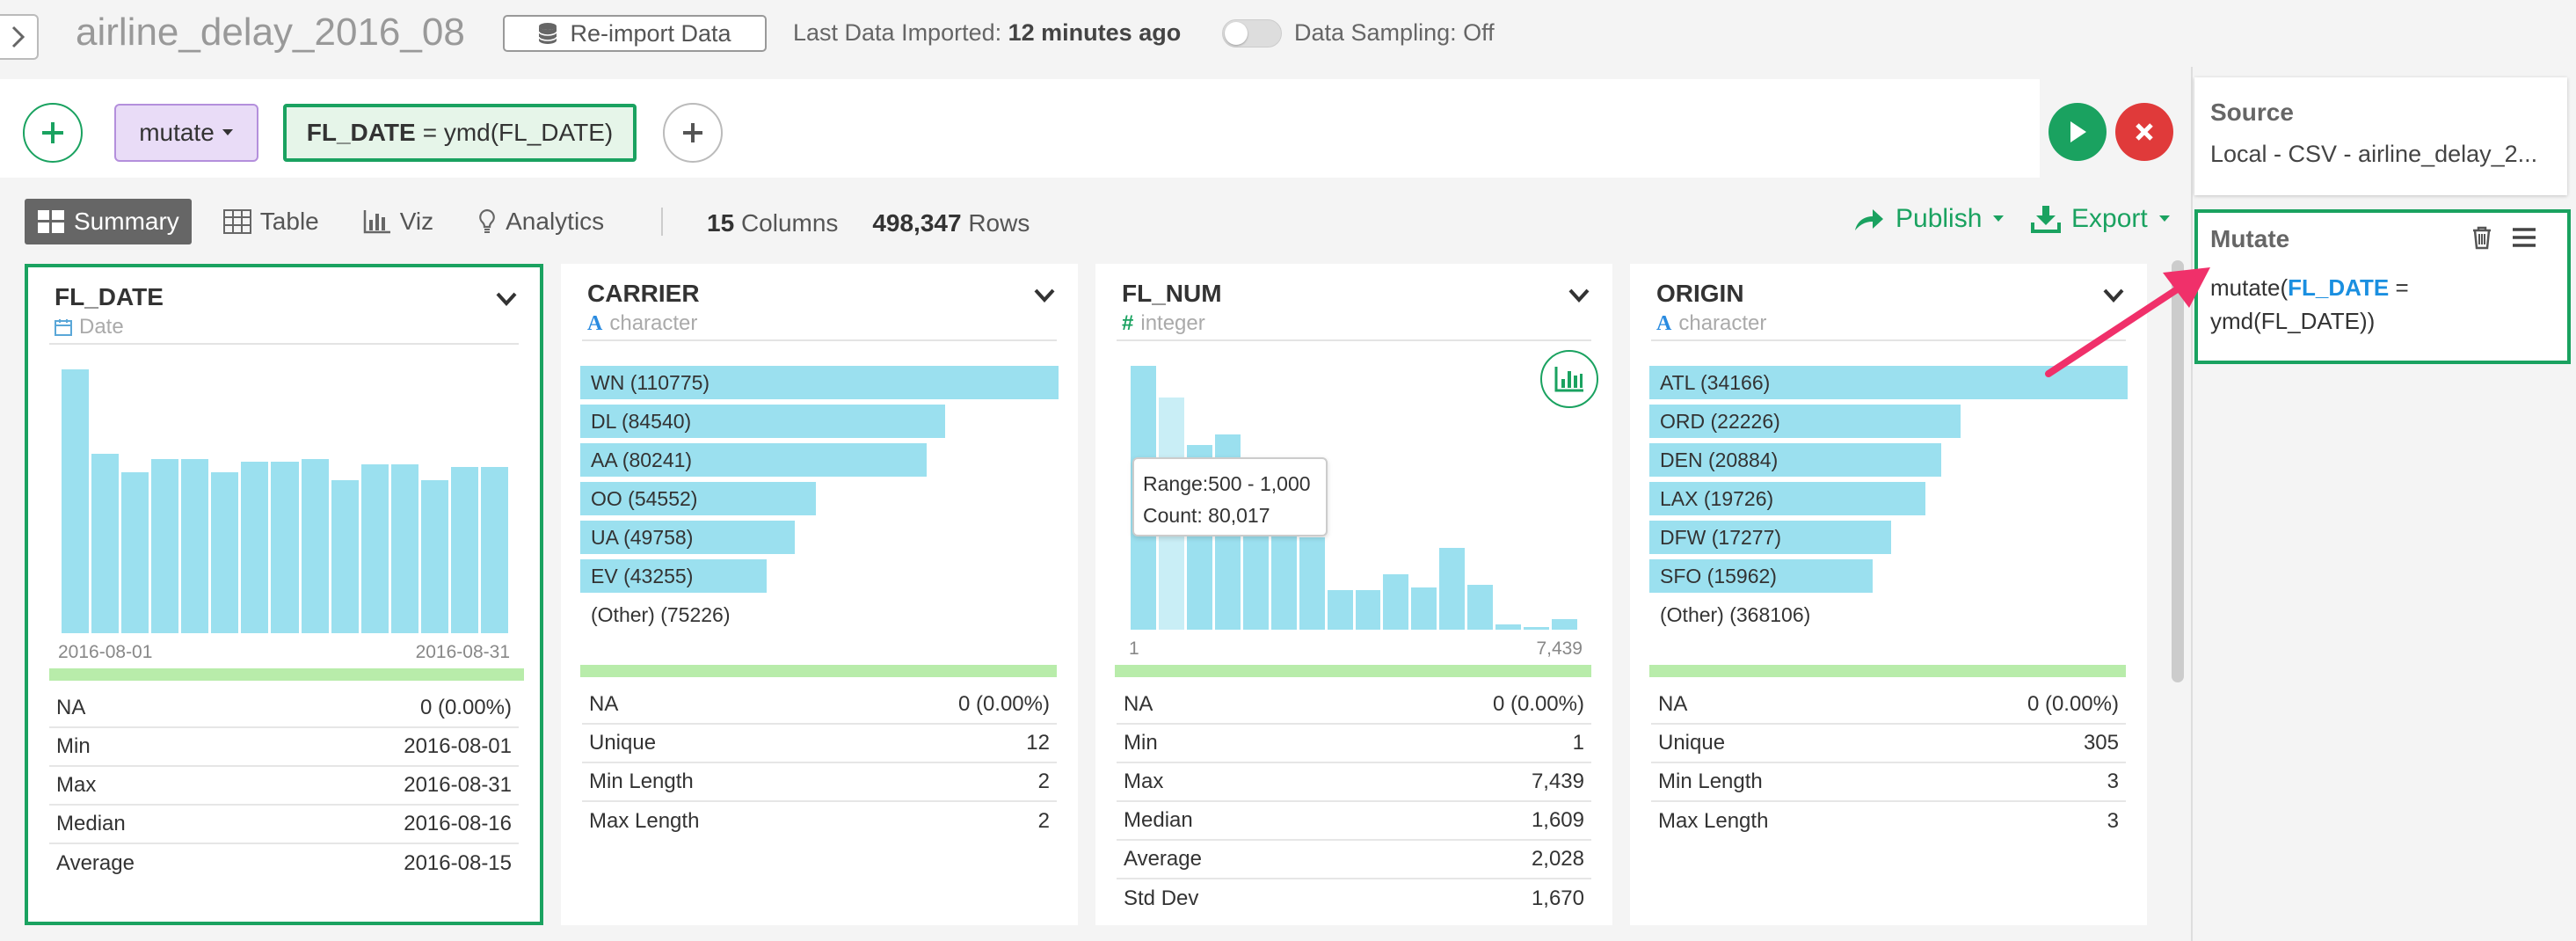 This screenshot has width=2576, height=941. I want to click on stat-row: NA 0 (0.00%), so click(819, 706).